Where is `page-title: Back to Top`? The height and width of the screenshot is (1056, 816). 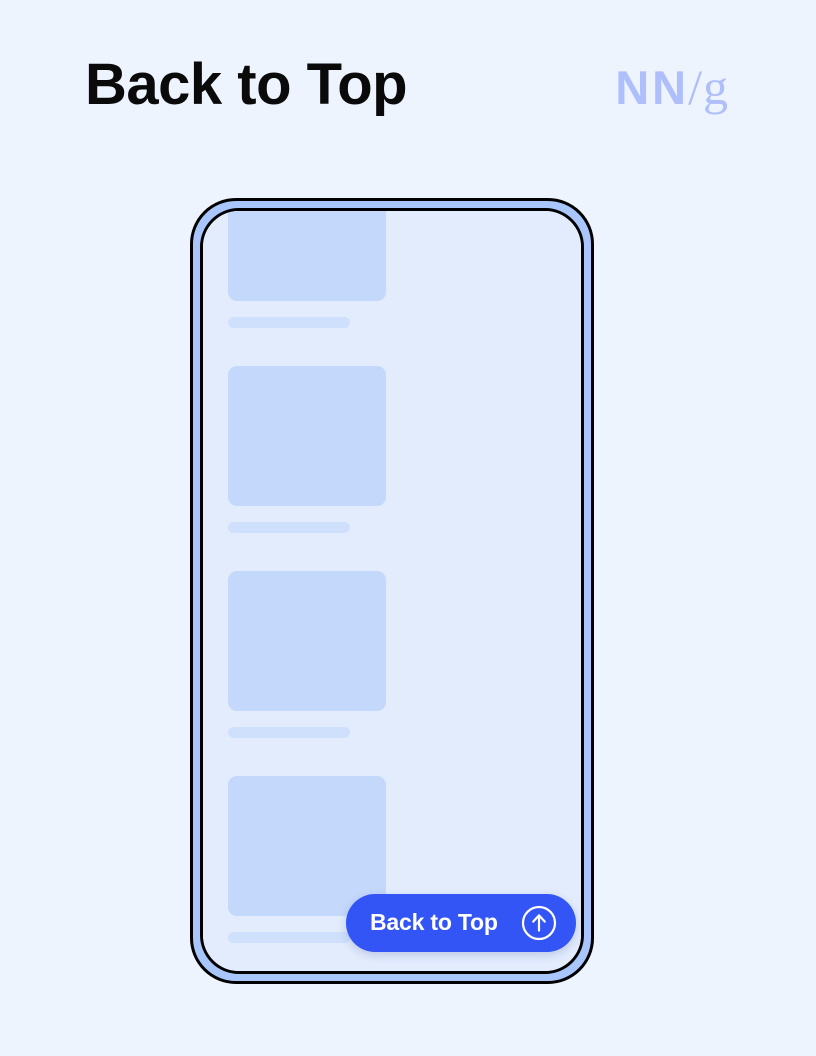
page-title: Back to Top is located at coordinates (246, 84).